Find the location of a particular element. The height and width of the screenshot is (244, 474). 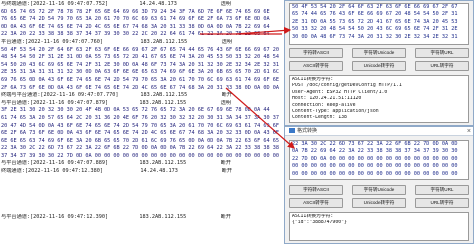

result-line: Content-Length: 138 is located at coordinates (319, 118).